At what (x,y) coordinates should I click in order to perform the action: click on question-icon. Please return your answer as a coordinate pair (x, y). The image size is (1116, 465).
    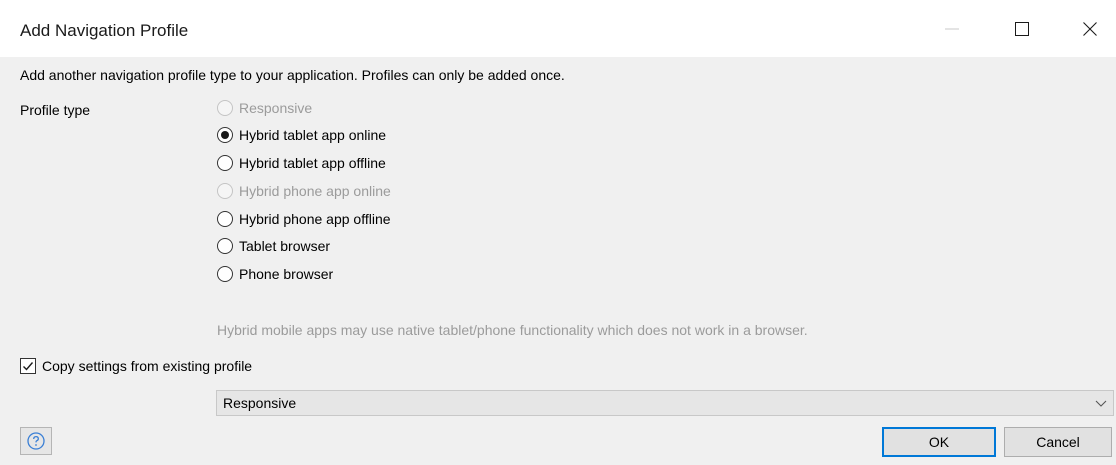
    Looking at the image, I should click on (36, 441).